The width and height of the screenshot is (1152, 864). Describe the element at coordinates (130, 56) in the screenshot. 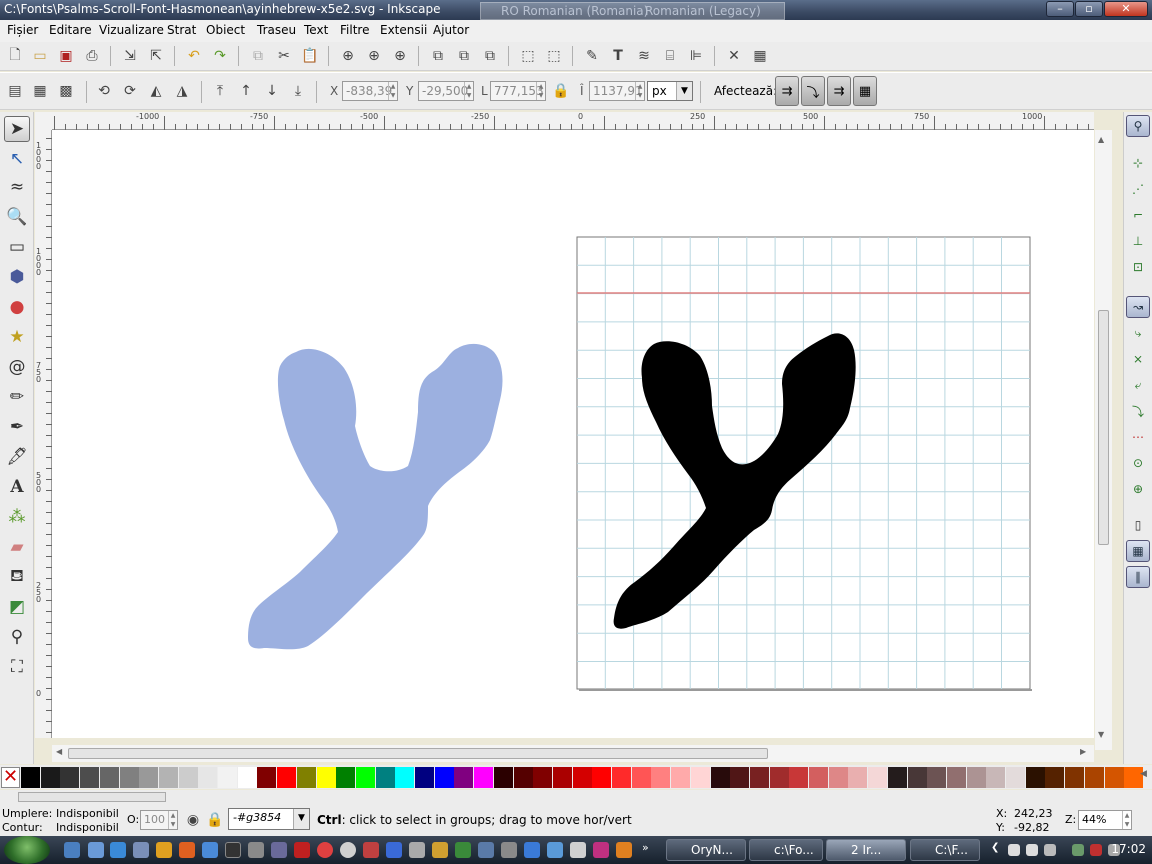

I see `import-icon: ⇲` at that location.